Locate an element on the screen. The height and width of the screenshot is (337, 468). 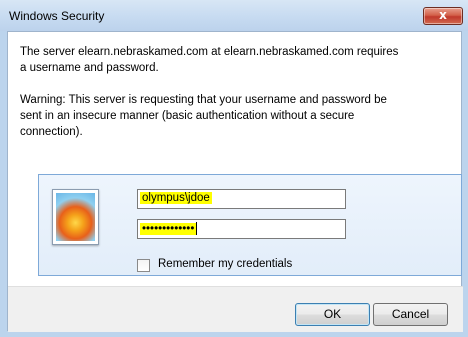
window-title: Windows Security is located at coordinates (57, 16).